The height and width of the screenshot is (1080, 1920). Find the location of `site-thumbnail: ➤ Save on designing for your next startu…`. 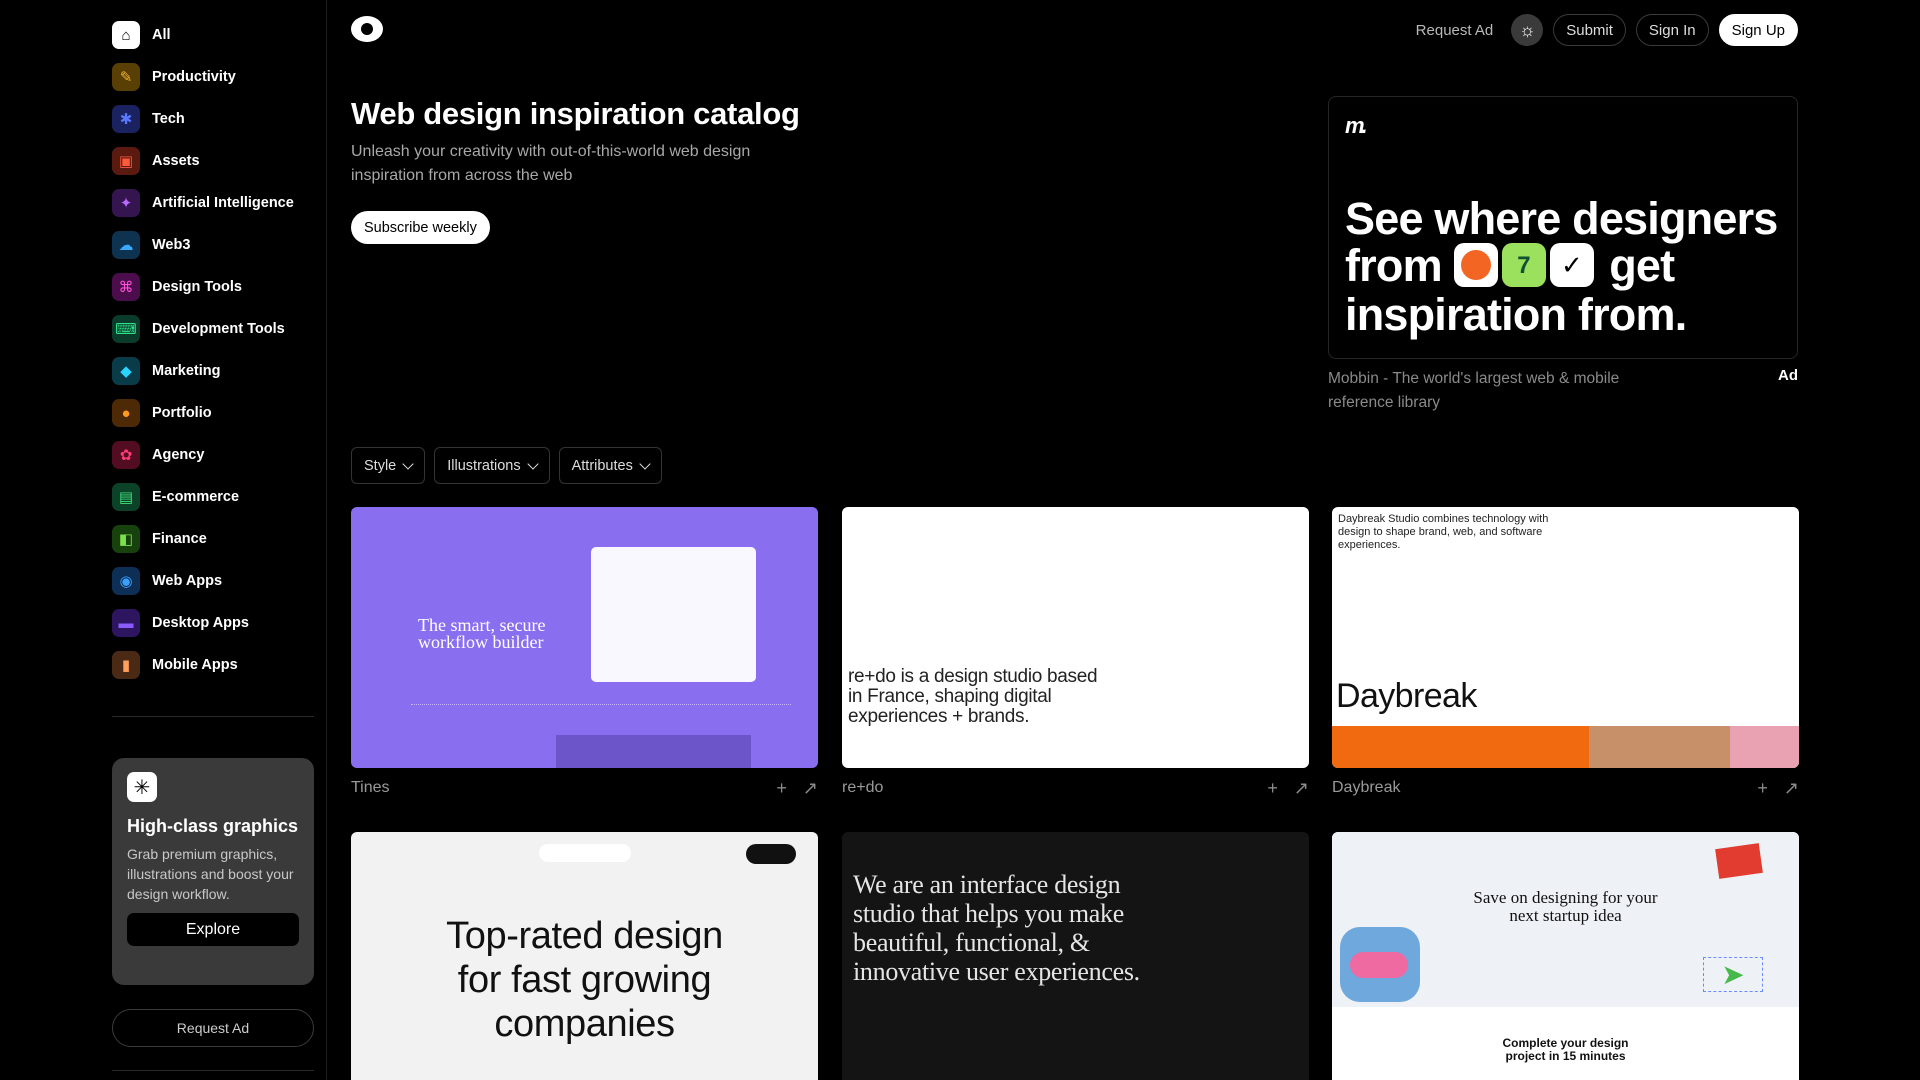

site-thumbnail: ➤ Save on designing for your next startu… is located at coordinates (1565, 956).